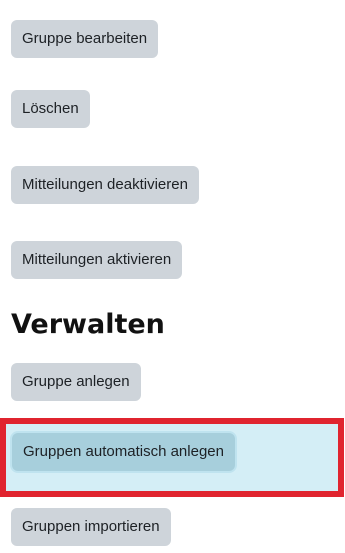 This screenshot has width=345, height=553. I want to click on manage-heading: Verwalten, so click(88, 324).